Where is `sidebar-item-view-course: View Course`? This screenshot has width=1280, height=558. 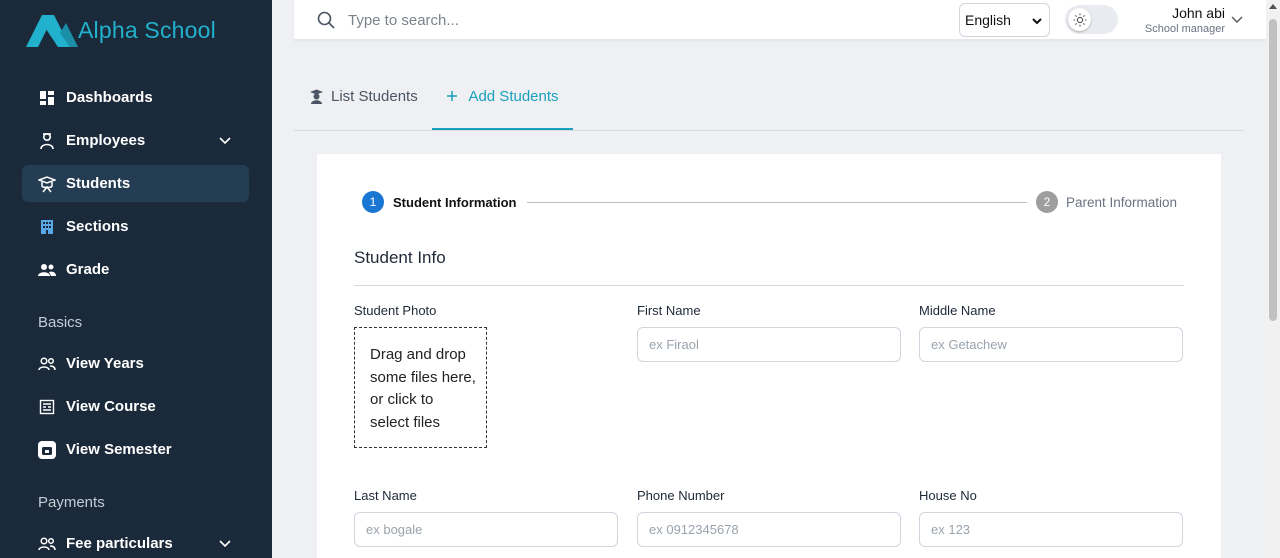
sidebar-item-view-course: View Course is located at coordinates (135, 406).